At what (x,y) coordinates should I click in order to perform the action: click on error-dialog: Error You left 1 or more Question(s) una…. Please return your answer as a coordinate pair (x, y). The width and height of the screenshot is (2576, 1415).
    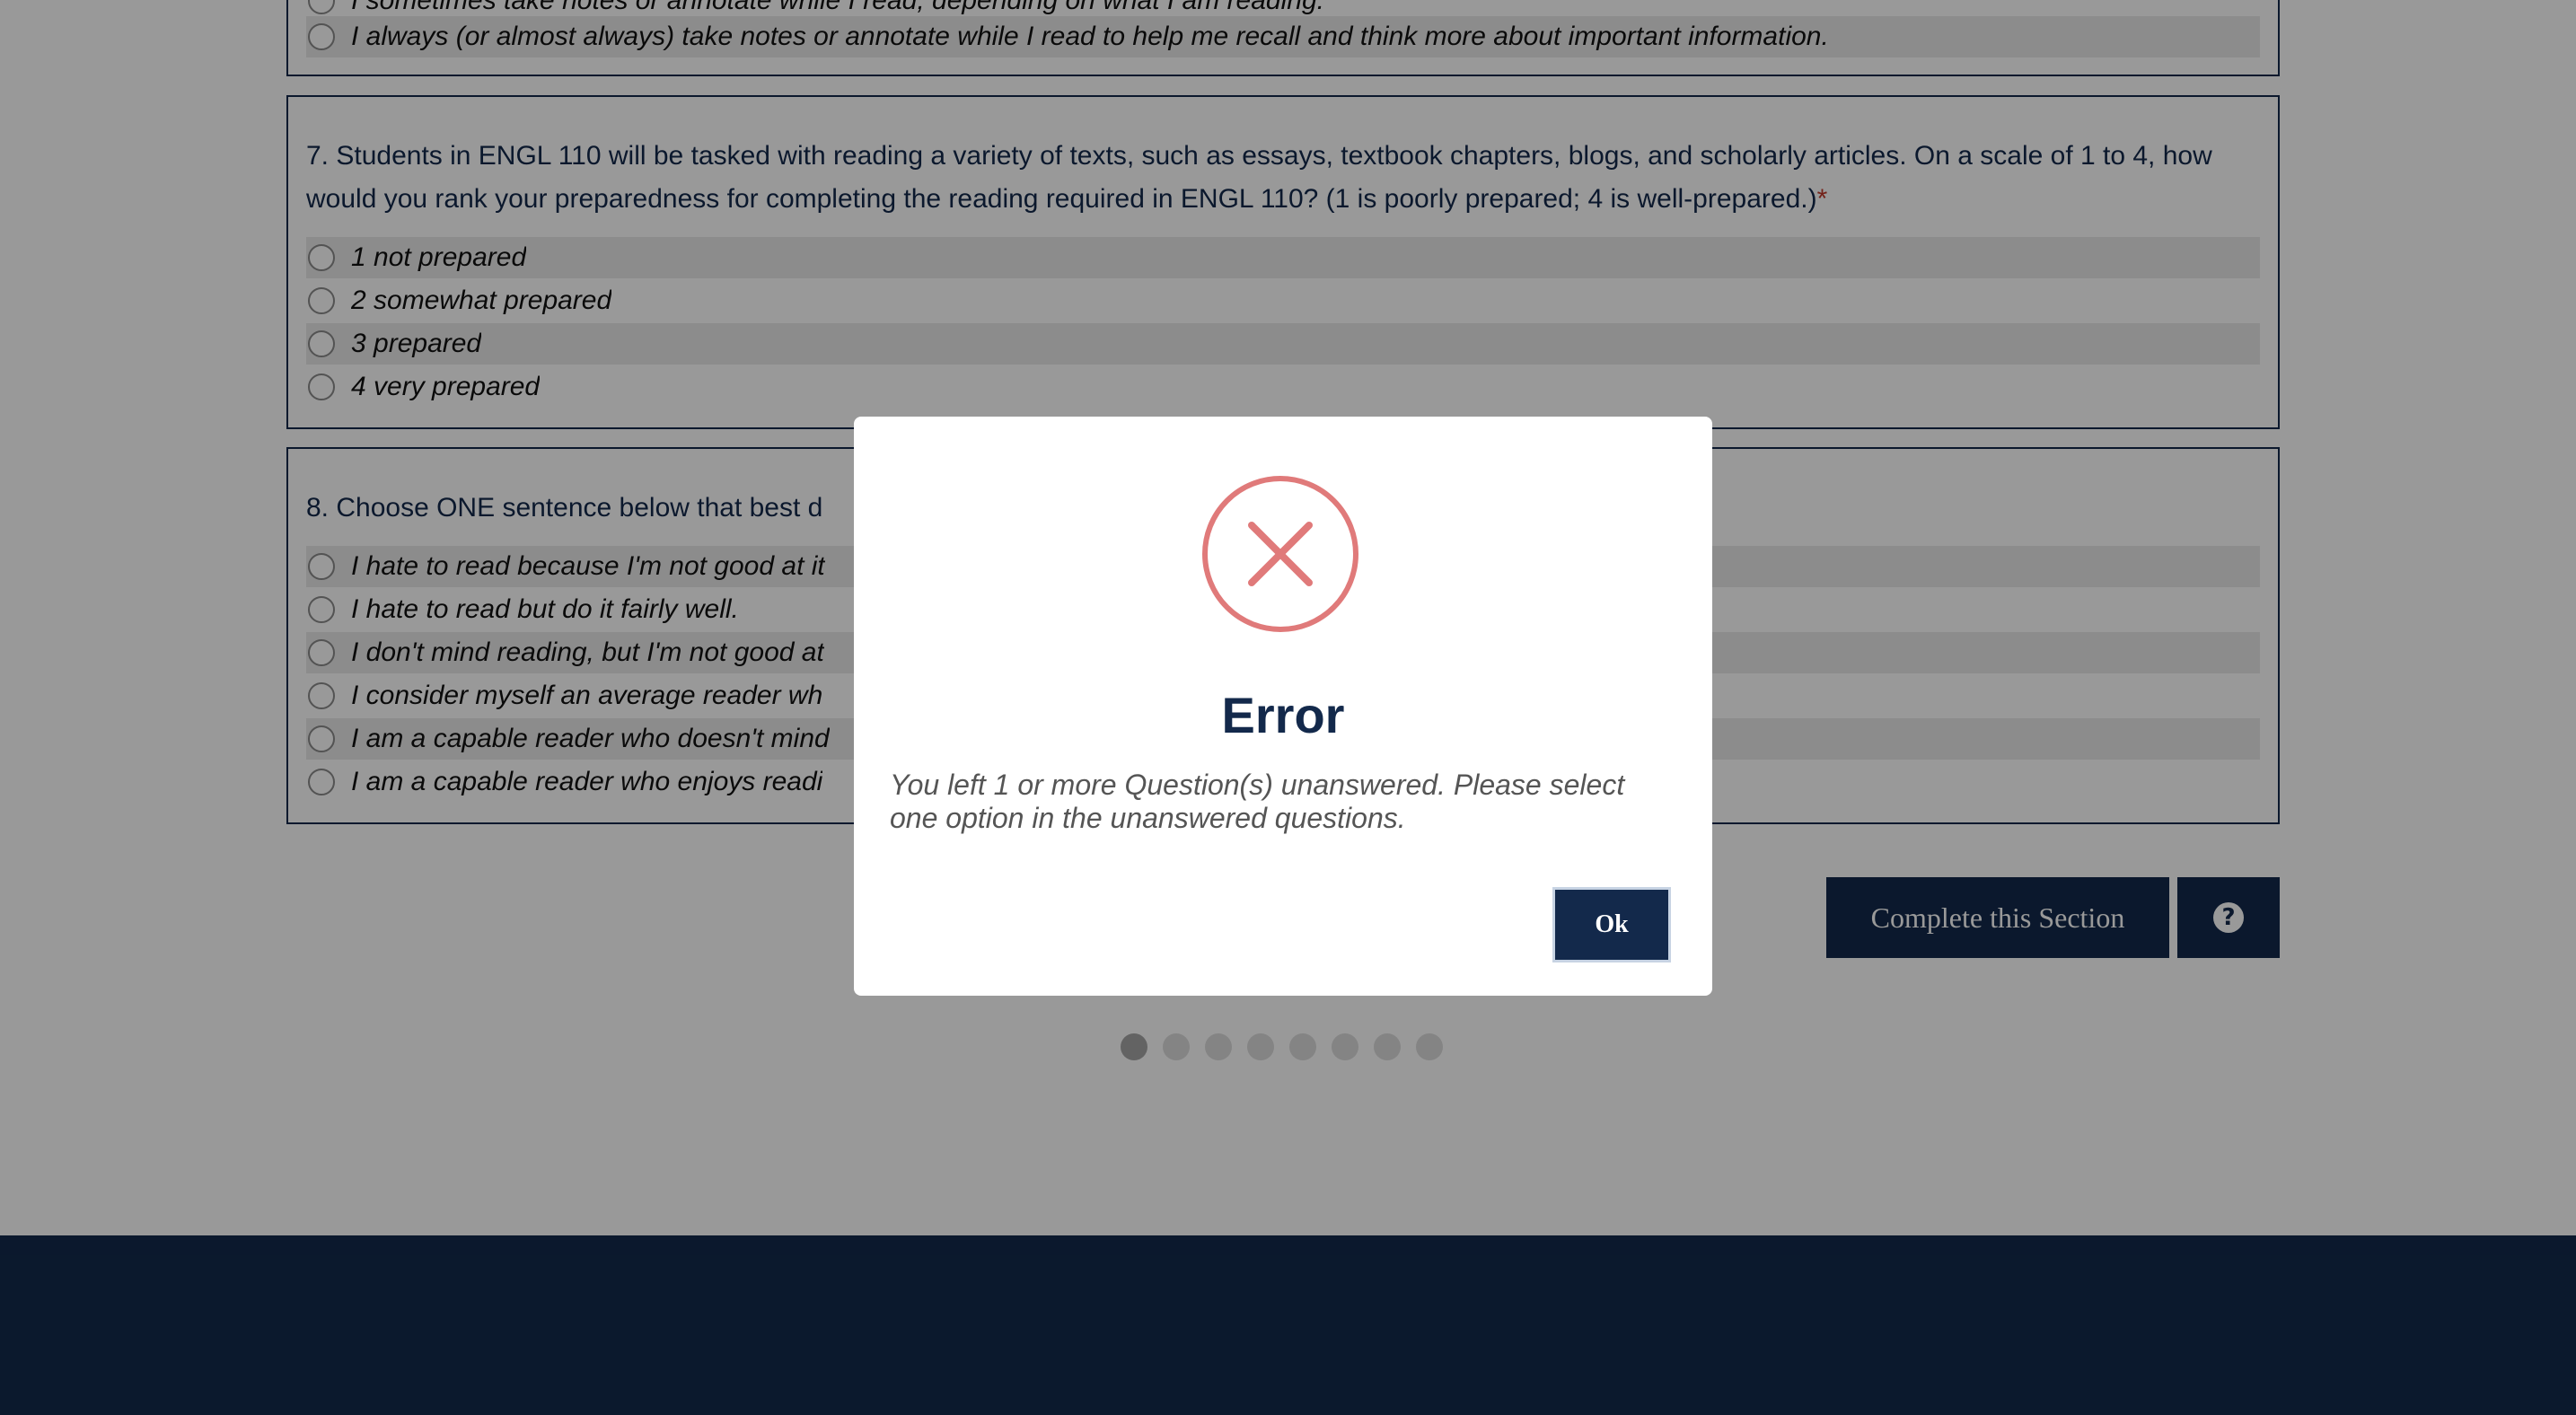
    Looking at the image, I should click on (1283, 707).